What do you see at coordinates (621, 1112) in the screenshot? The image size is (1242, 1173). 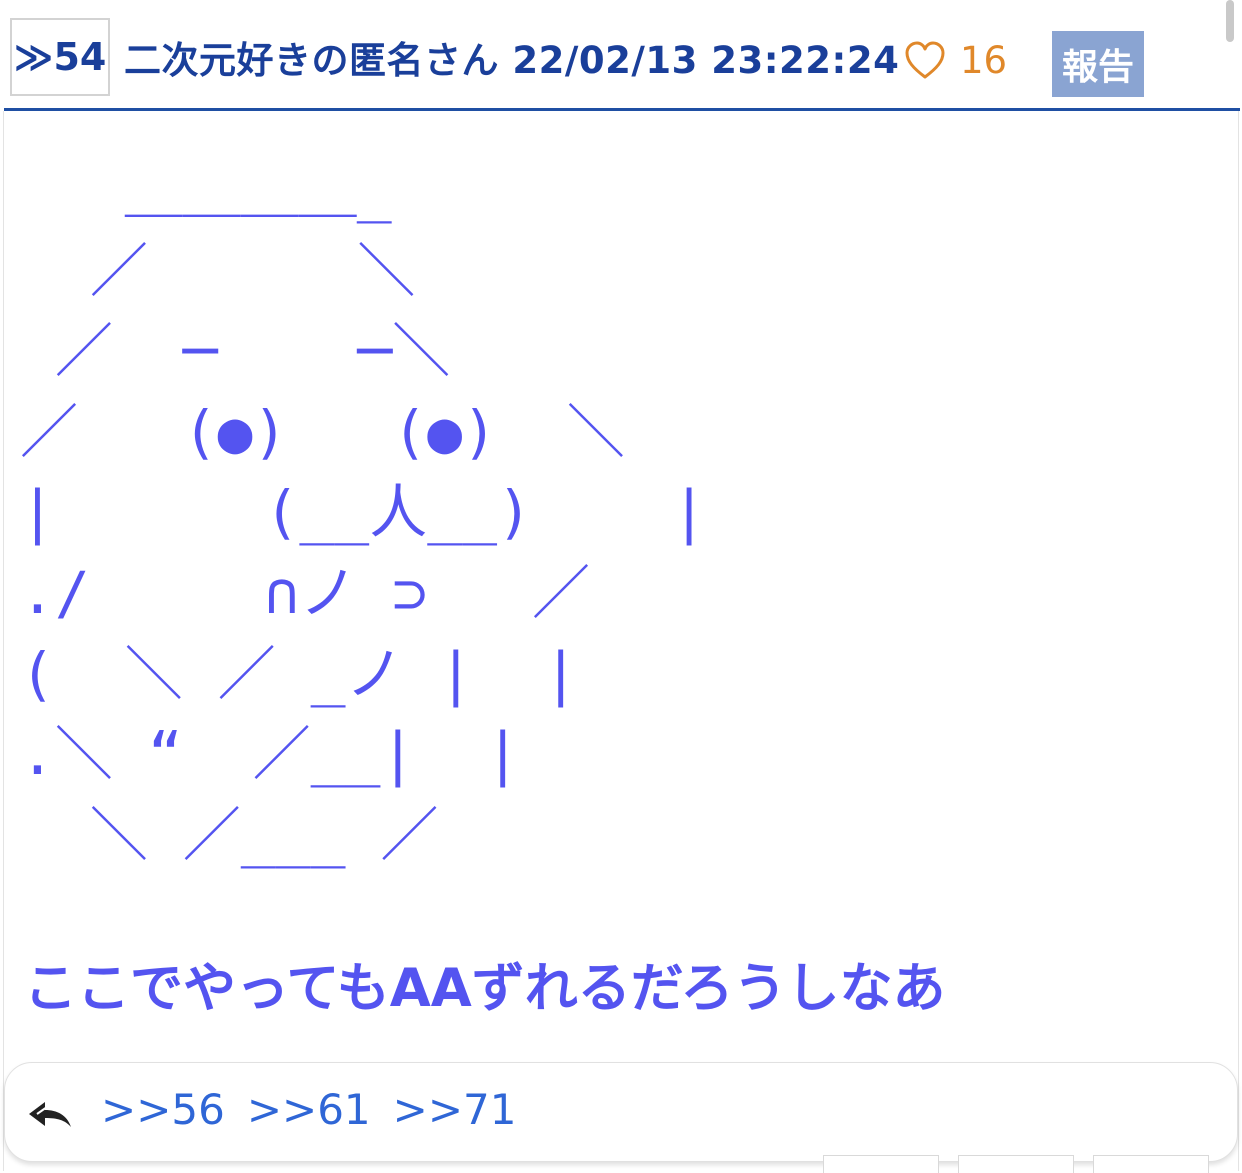 I see `post-footer: >>56 >>61 >>71` at bounding box center [621, 1112].